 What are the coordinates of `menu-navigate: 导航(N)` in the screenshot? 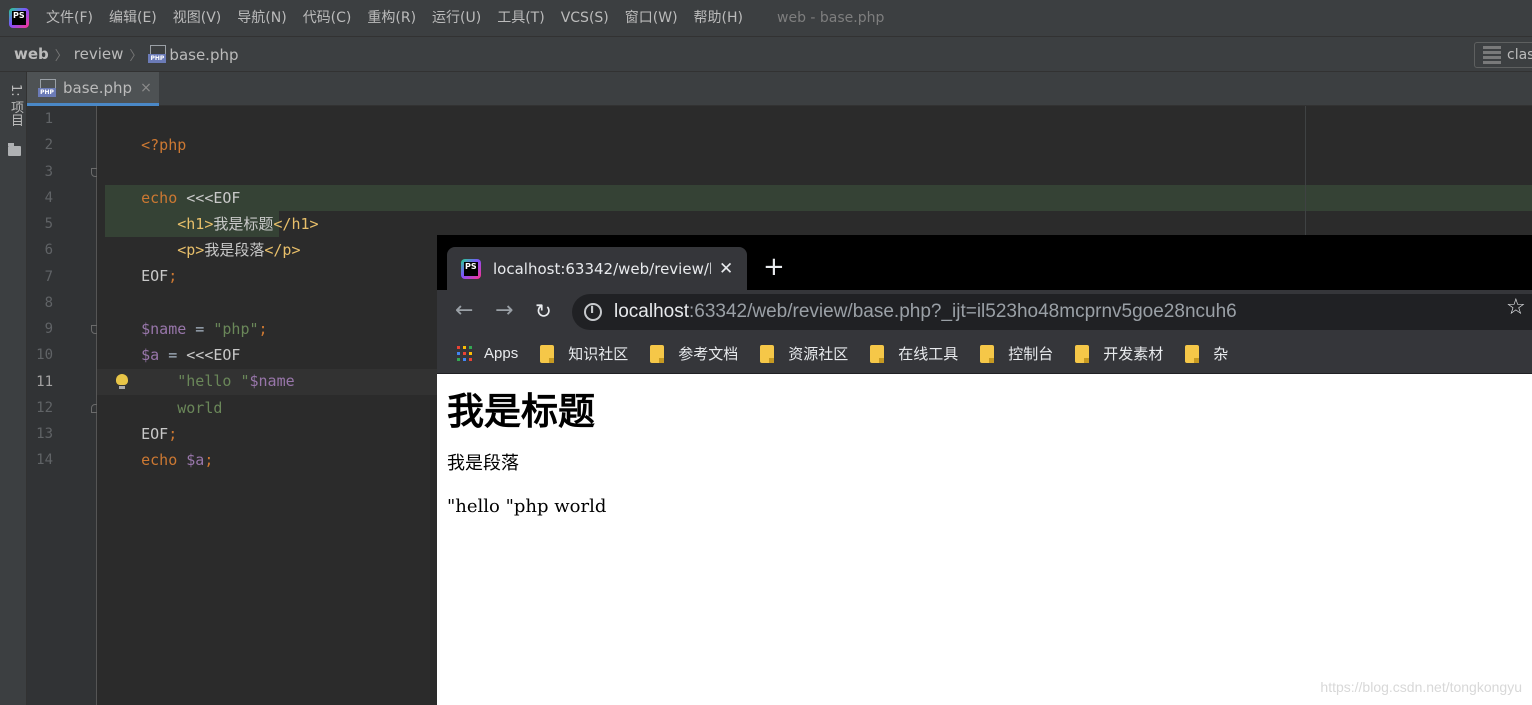 It's located at (261, 18).